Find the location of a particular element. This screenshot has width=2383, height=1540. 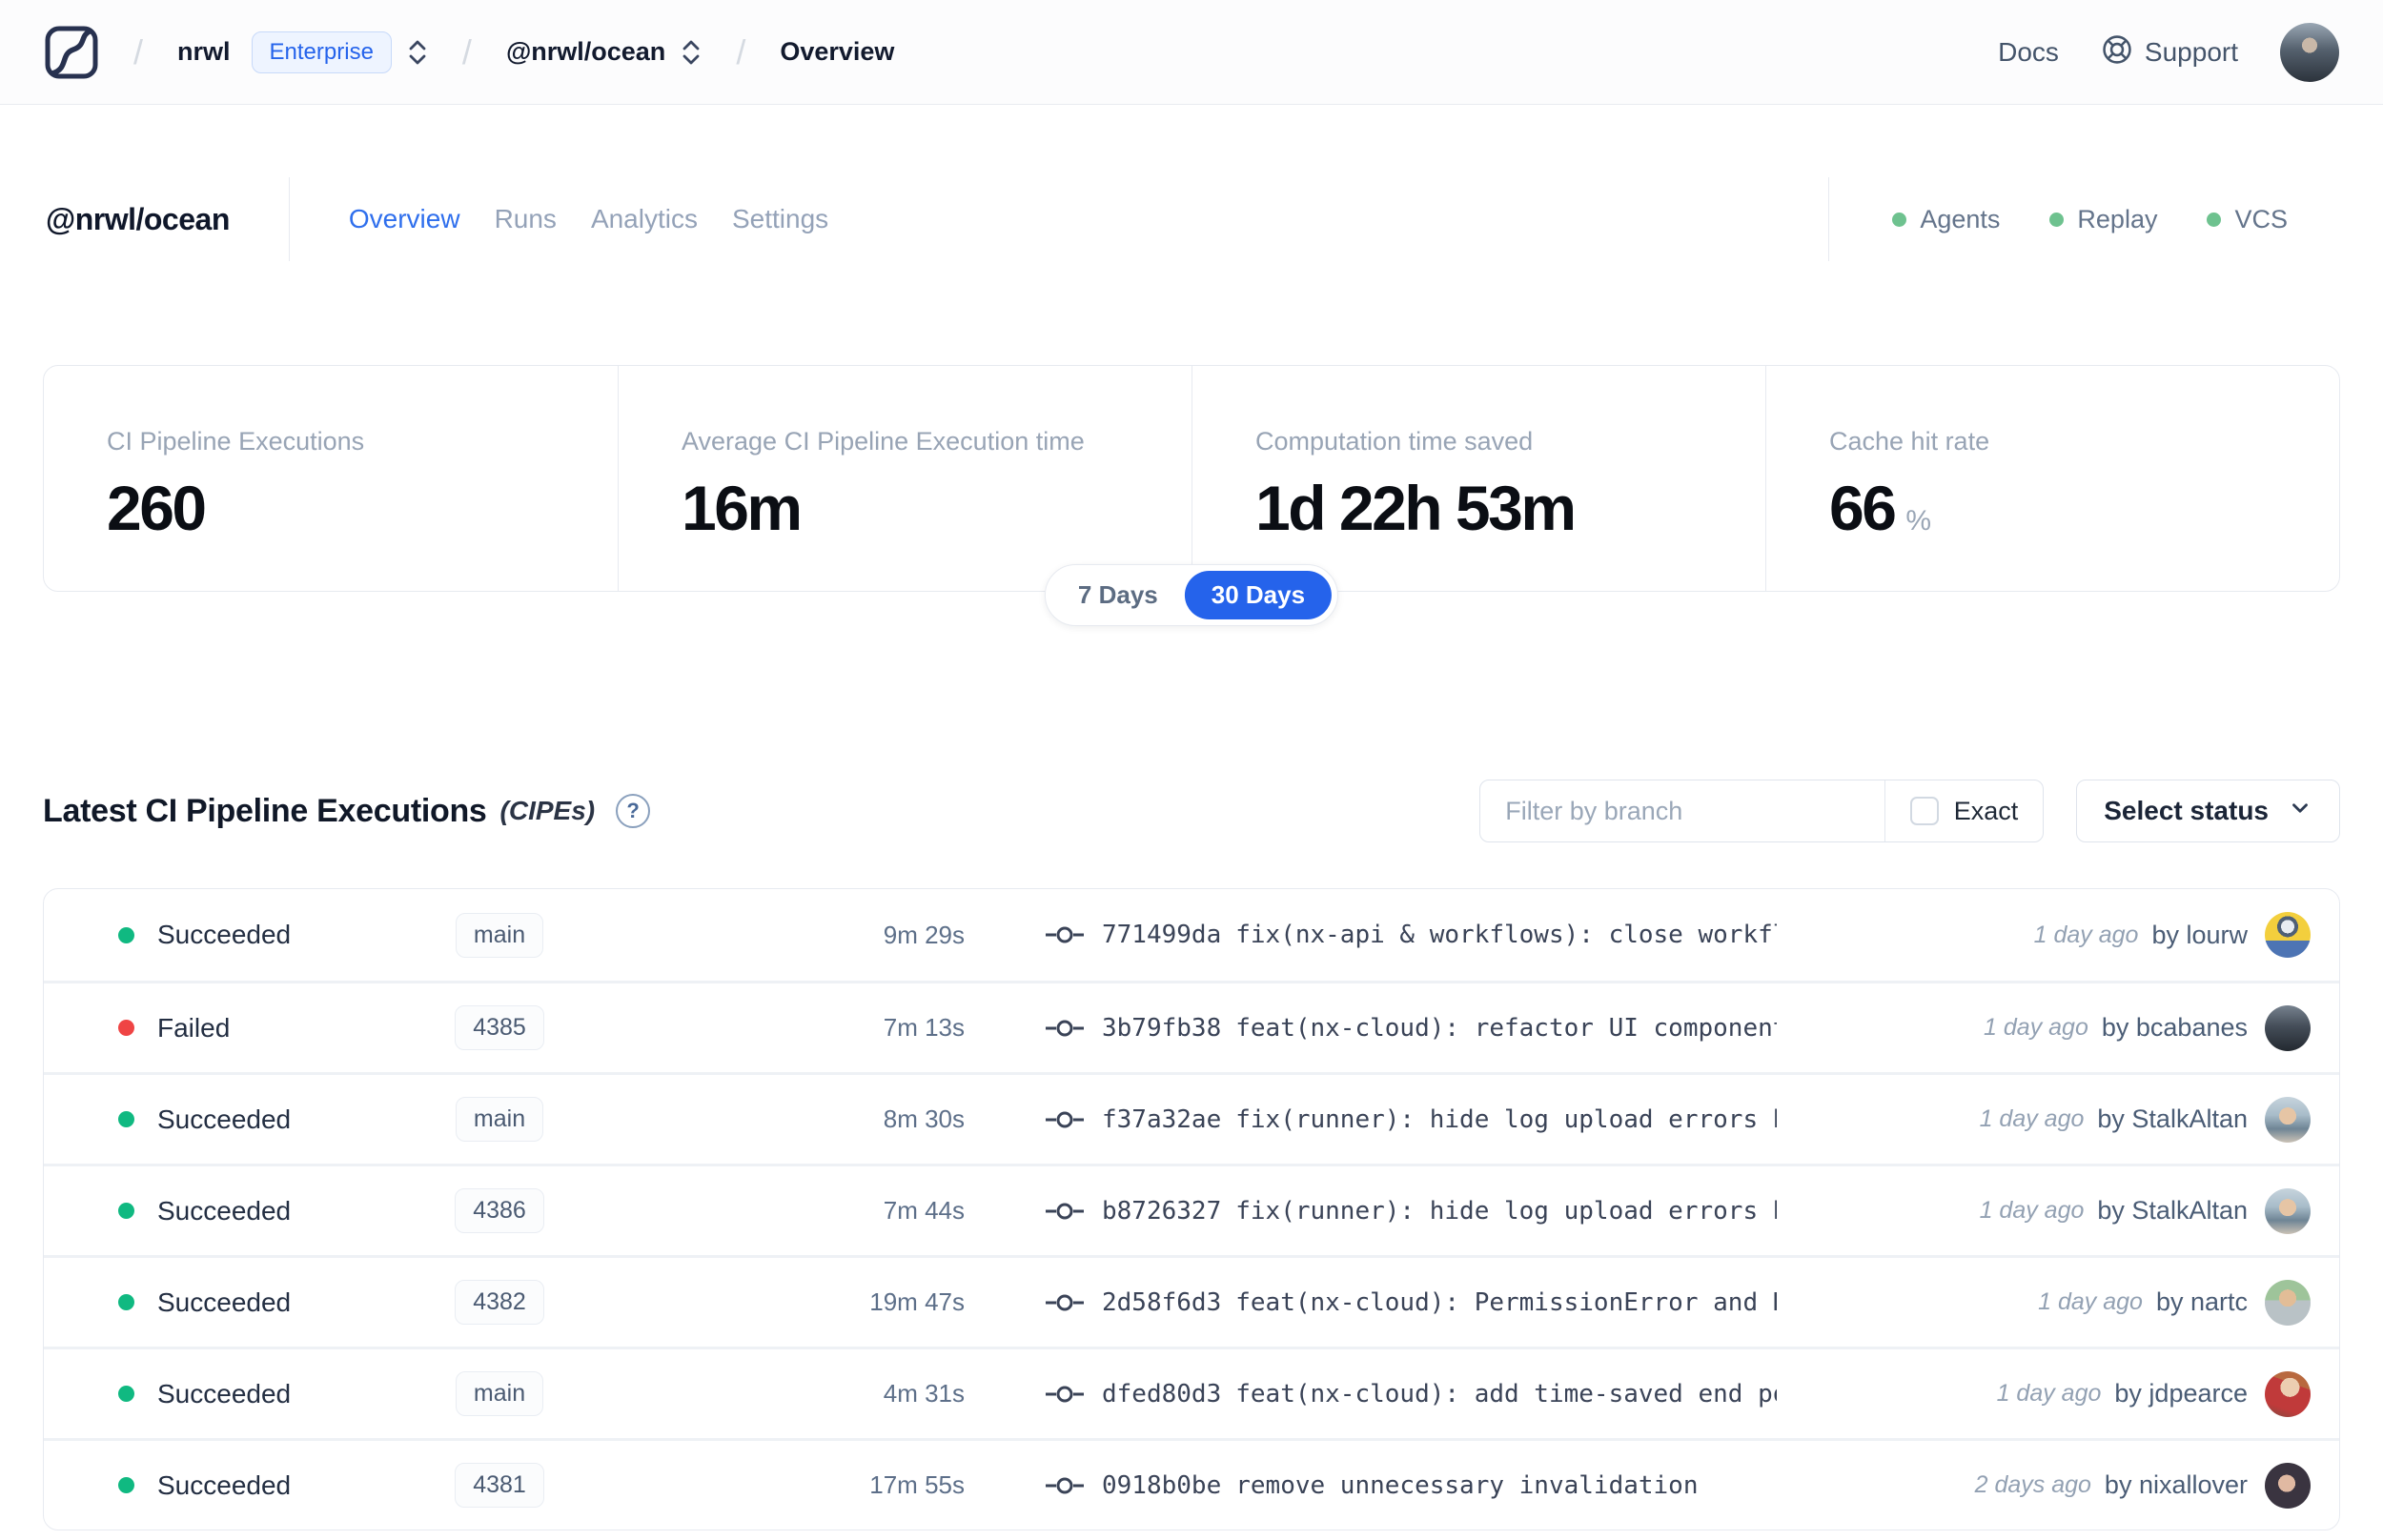

status-agents: Agents is located at coordinates (1946, 219).